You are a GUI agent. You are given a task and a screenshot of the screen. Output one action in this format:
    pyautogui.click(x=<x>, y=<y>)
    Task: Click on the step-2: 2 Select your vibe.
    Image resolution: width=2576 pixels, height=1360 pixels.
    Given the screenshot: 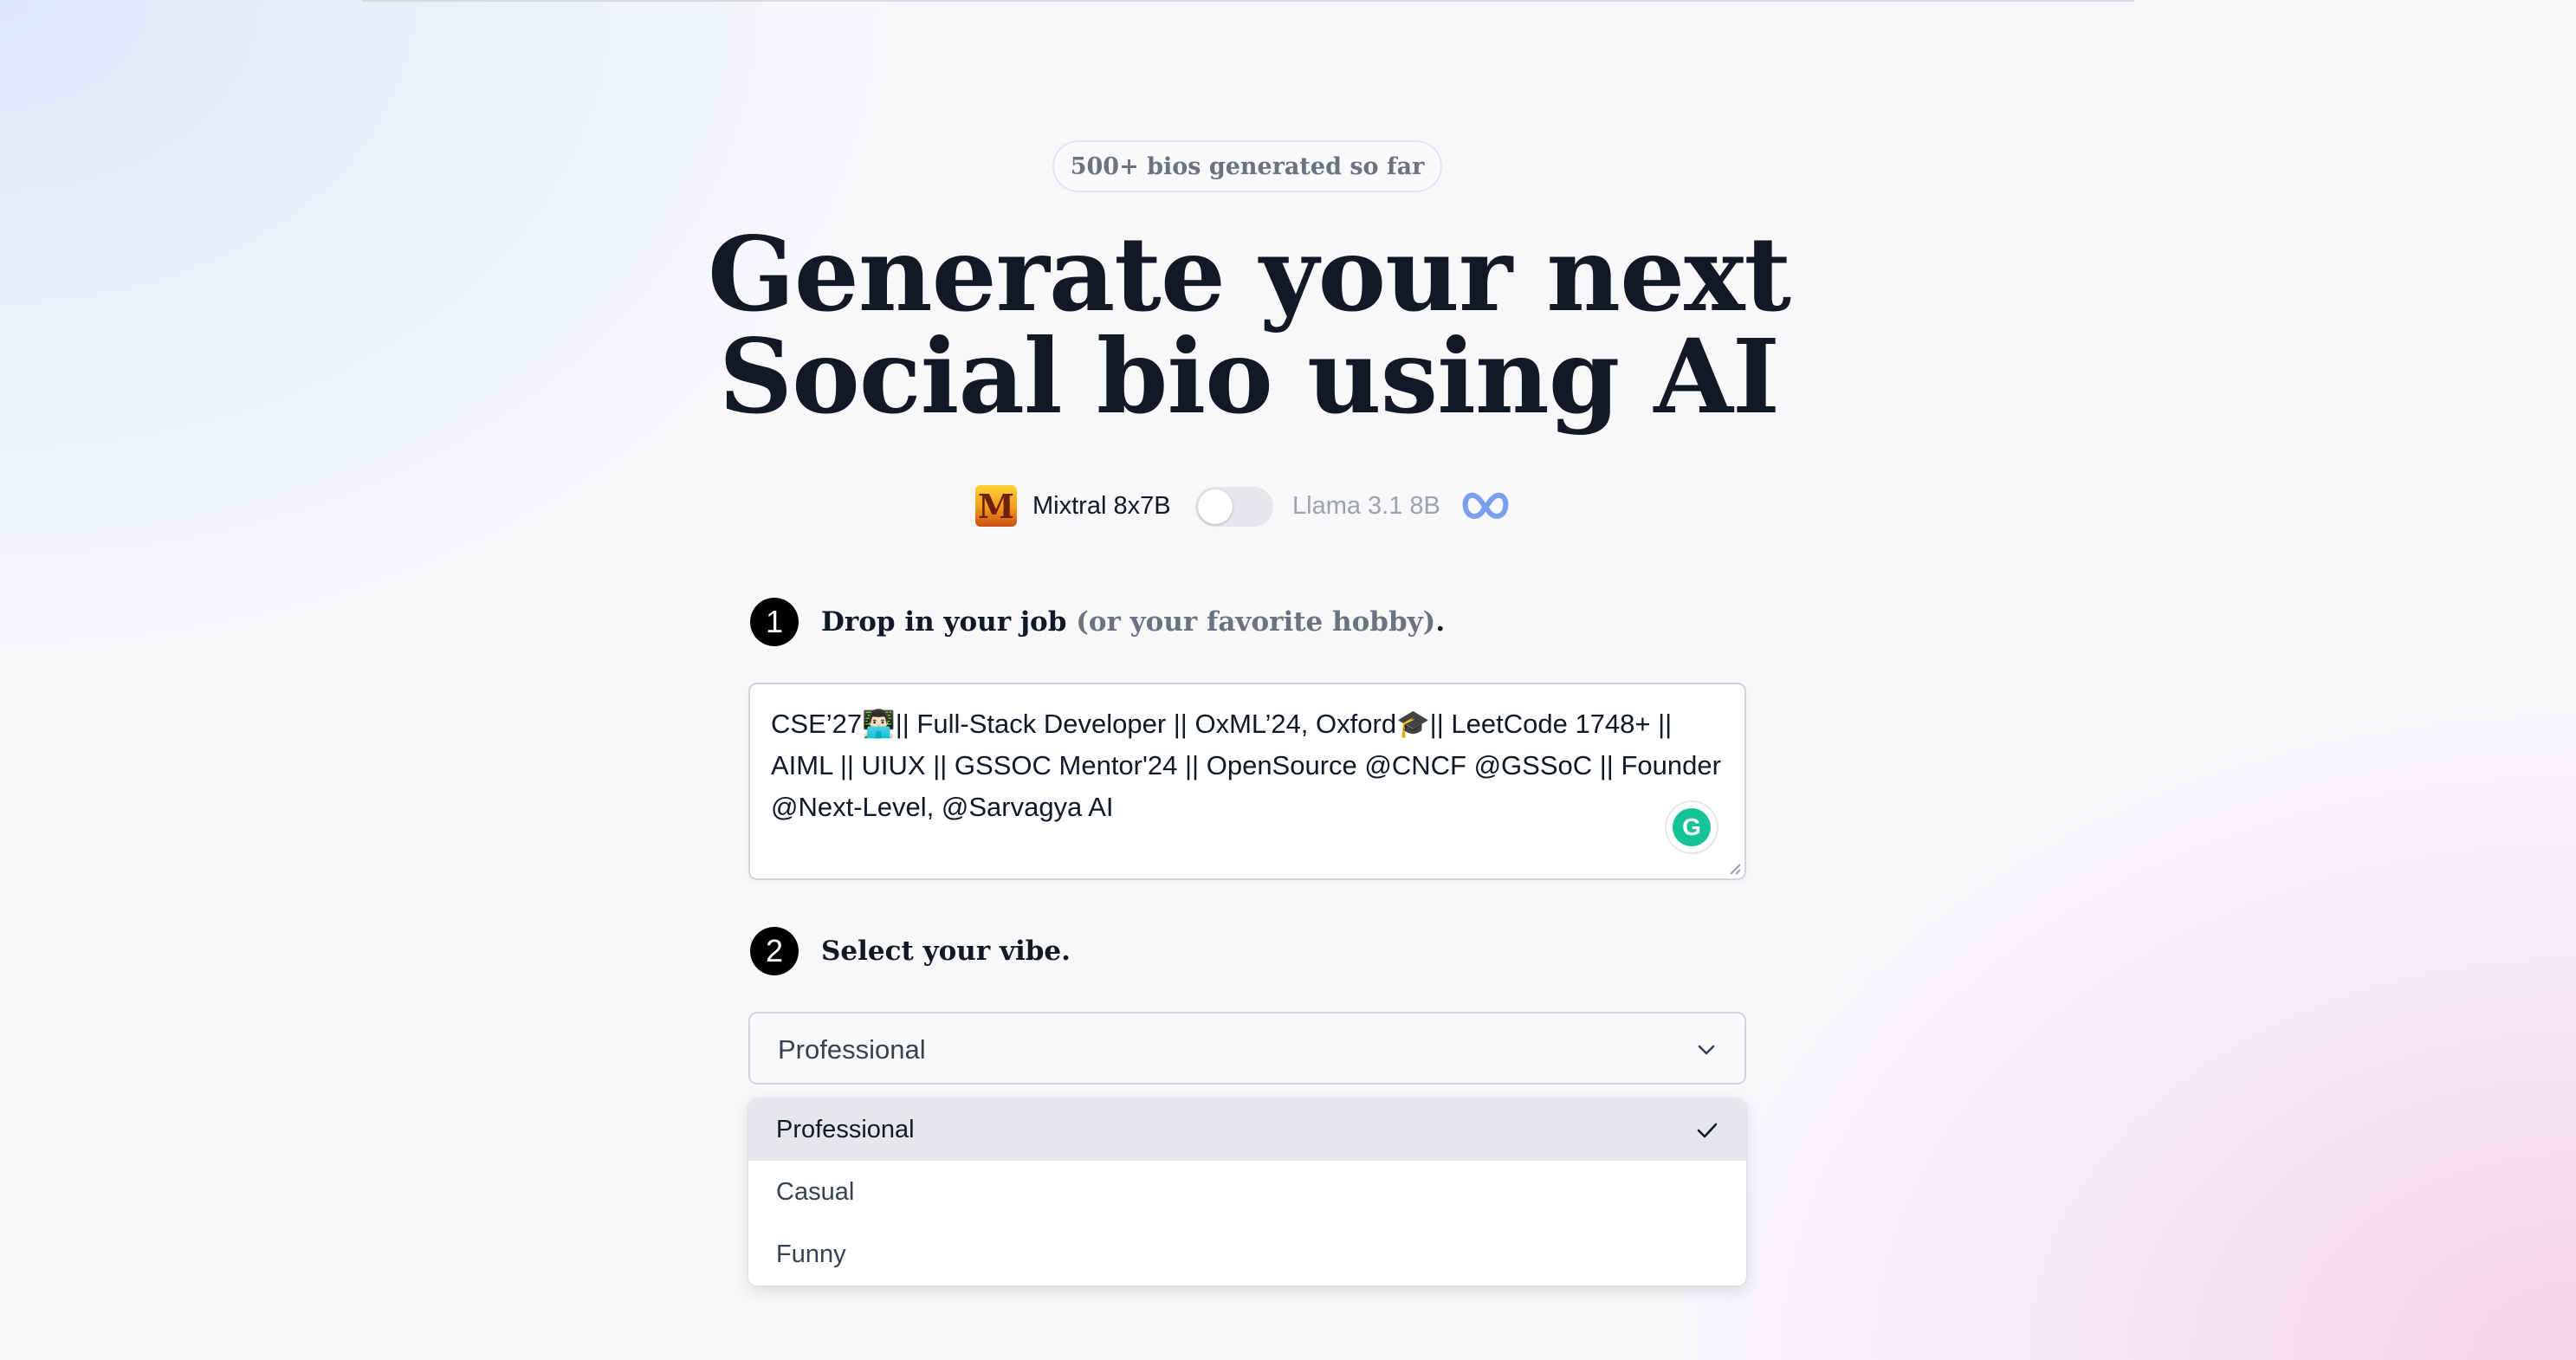 What is the action you would take?
    pyautogui.click(x=1010, y=951)
    